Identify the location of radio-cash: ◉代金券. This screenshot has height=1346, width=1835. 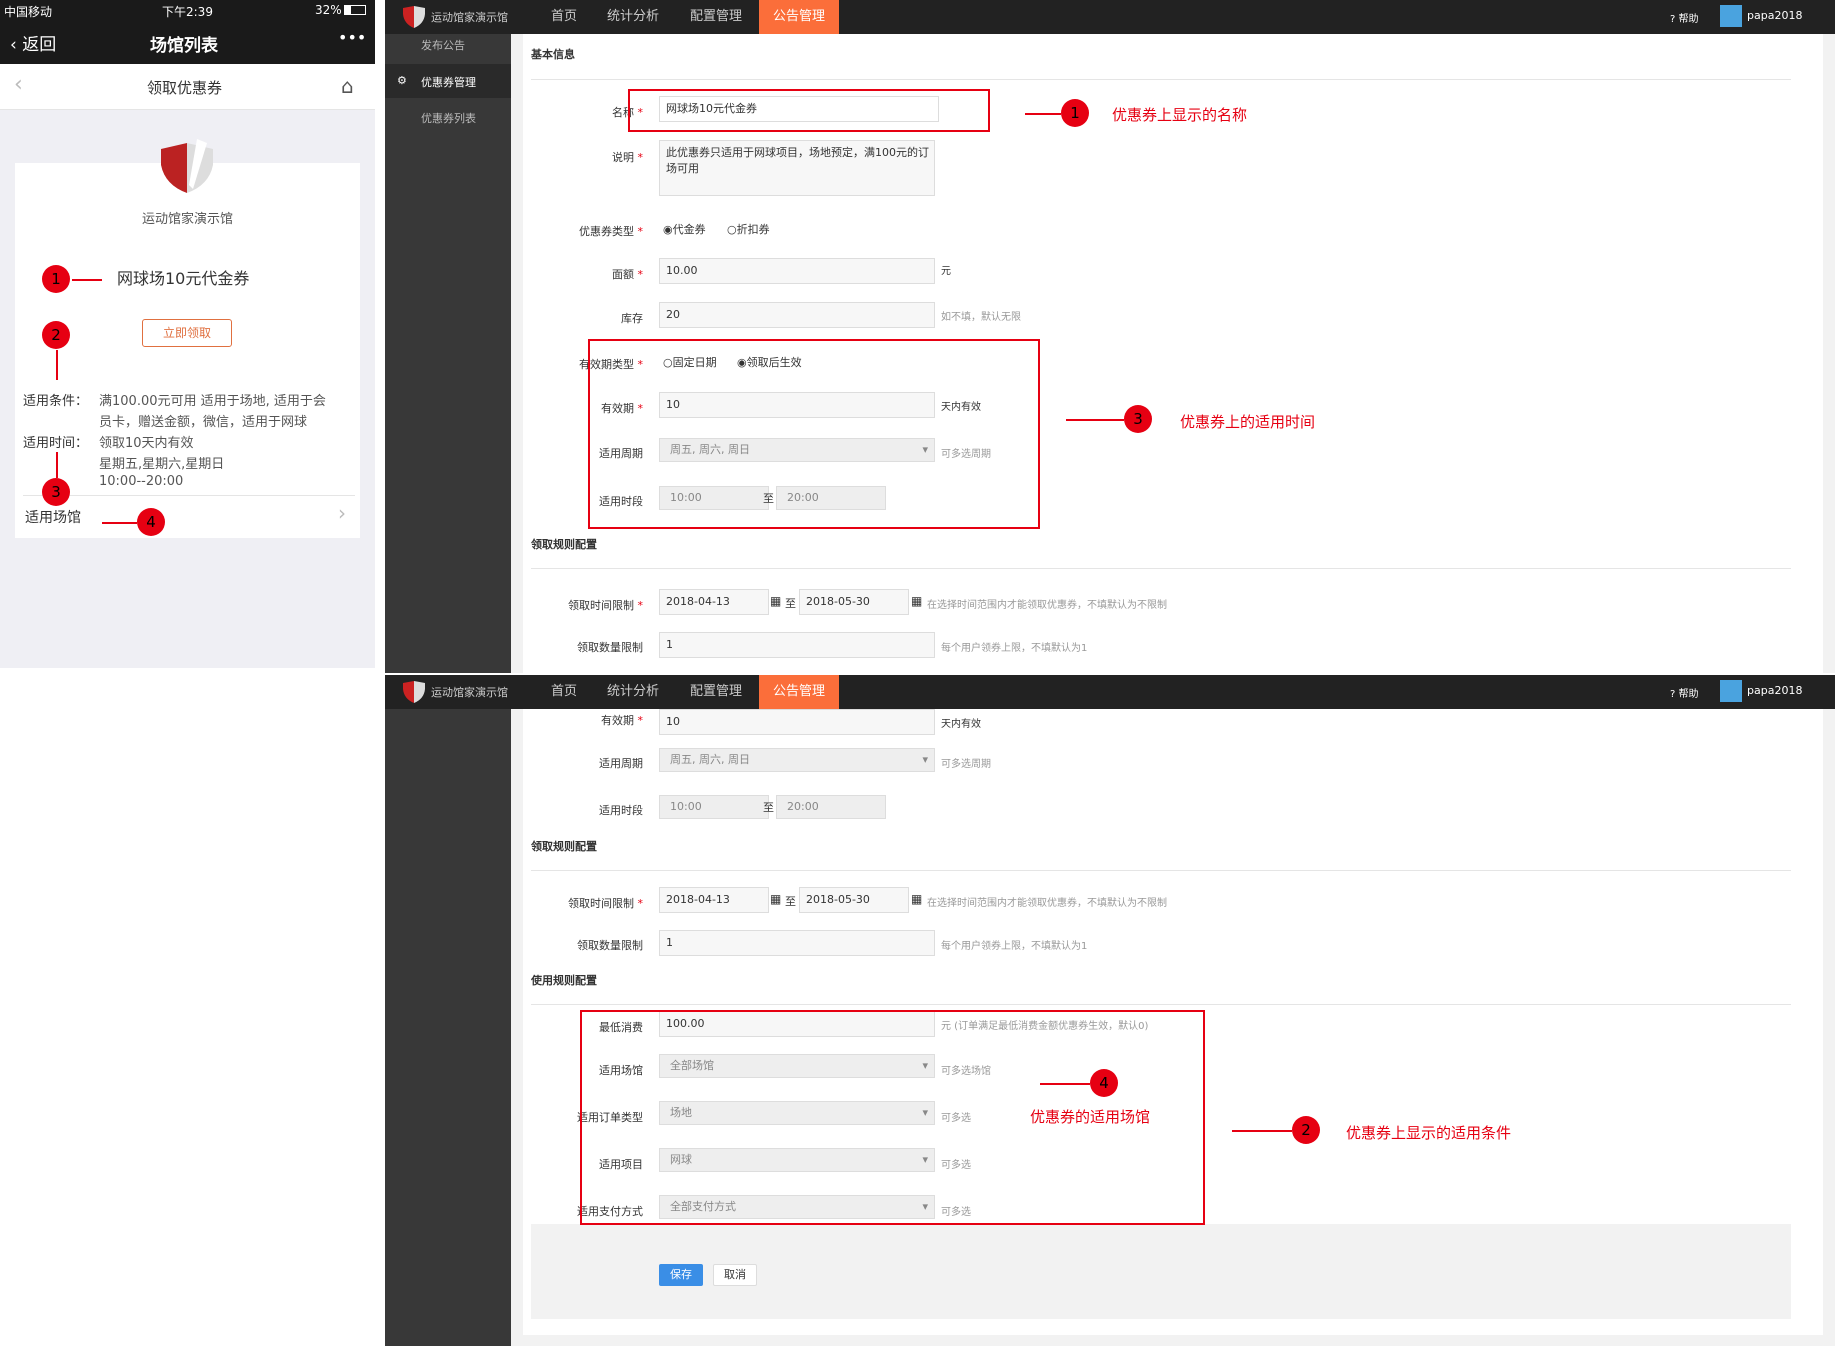
(684, 229).